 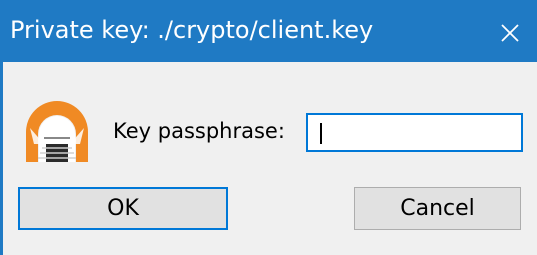 I want to click on close-button, so click(x=510, y=31).